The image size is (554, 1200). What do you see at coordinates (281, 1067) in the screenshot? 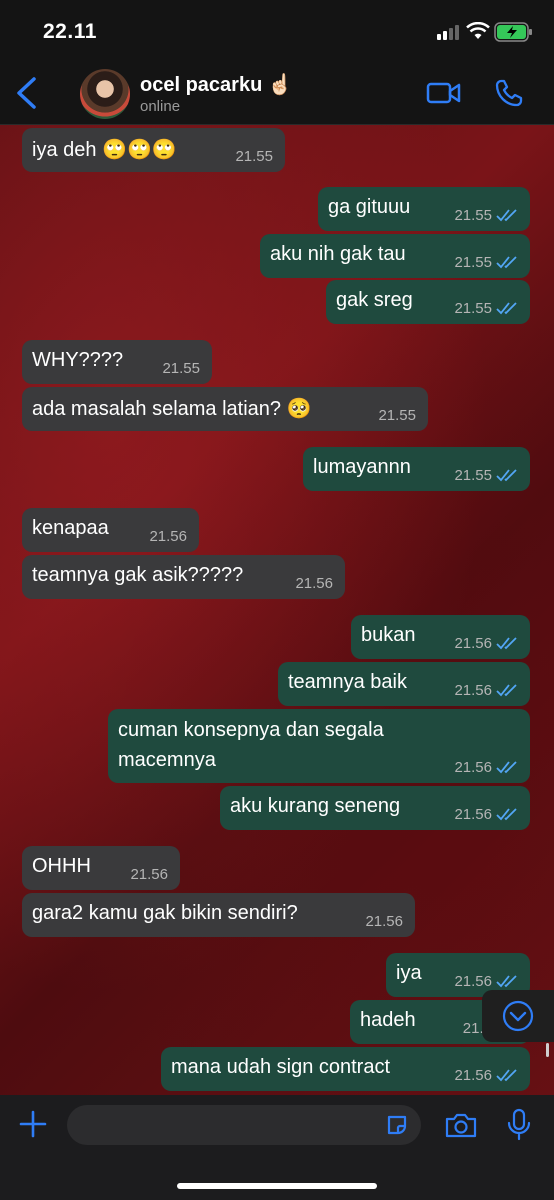
I see `message-text: mana udah sign contract` at bounding box center [281, 1067].